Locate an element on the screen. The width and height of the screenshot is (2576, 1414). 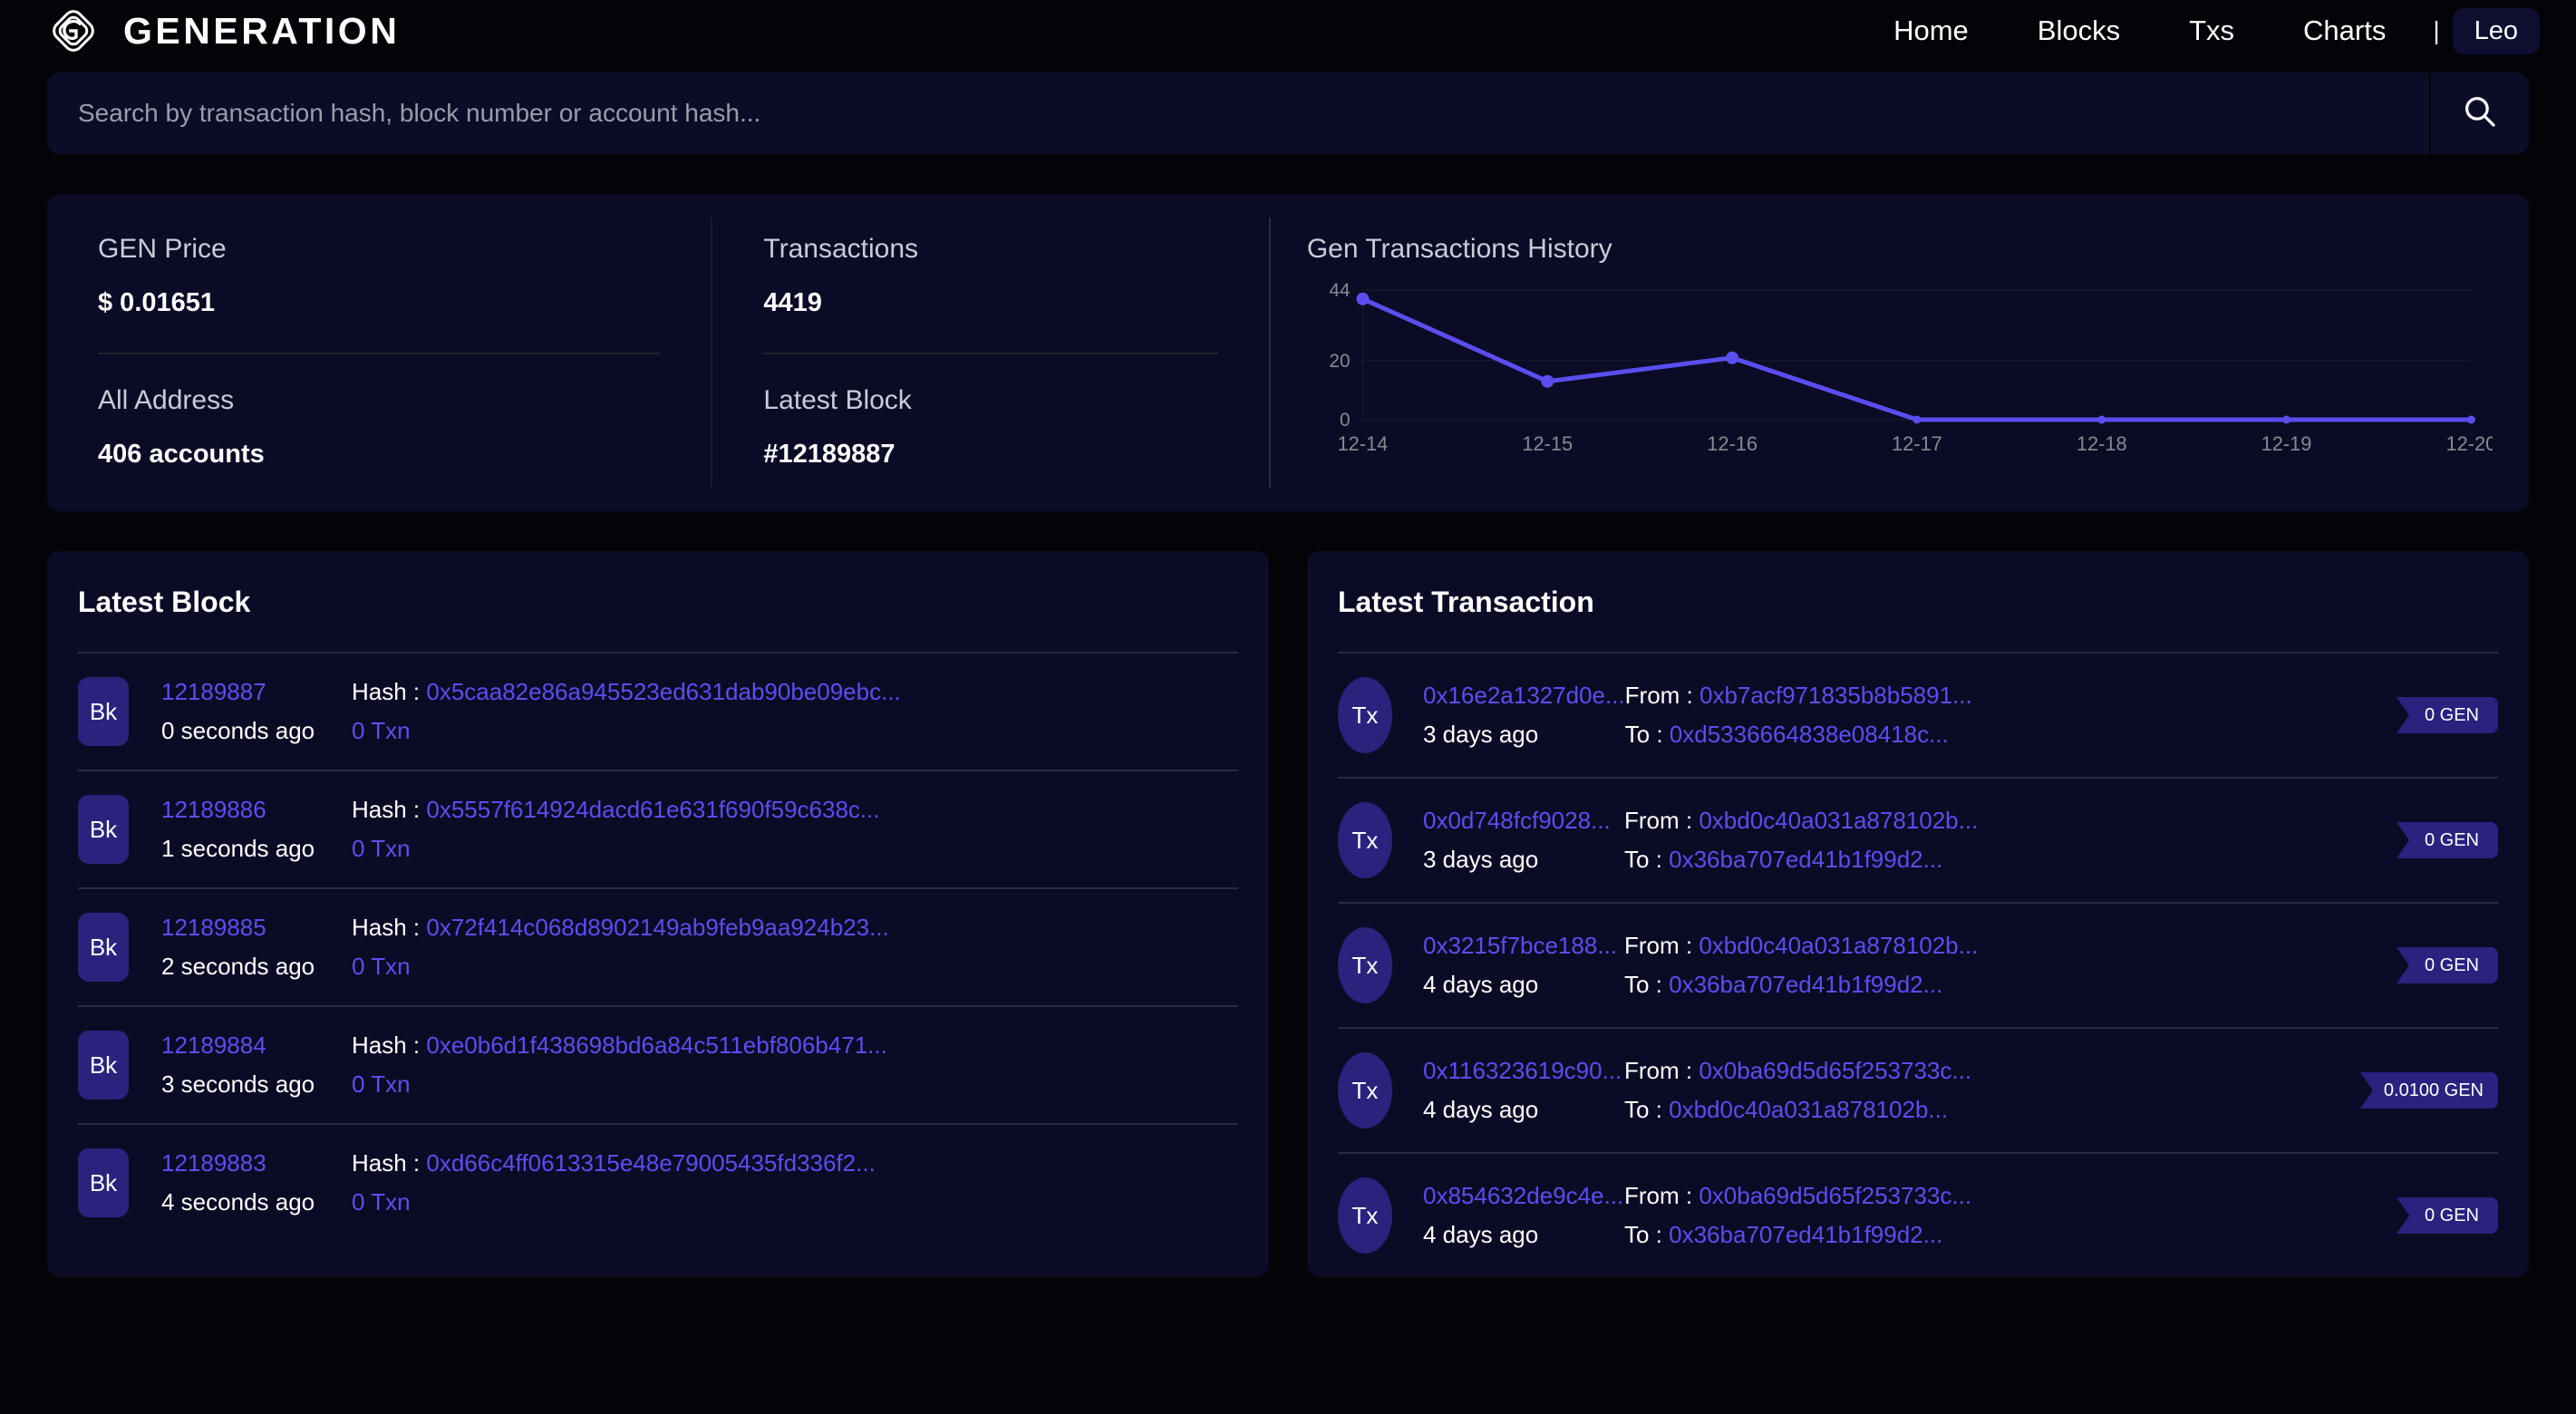
main-nav: Home Blocks Txs Charts | Leo is located at coordinates (2199, 30).